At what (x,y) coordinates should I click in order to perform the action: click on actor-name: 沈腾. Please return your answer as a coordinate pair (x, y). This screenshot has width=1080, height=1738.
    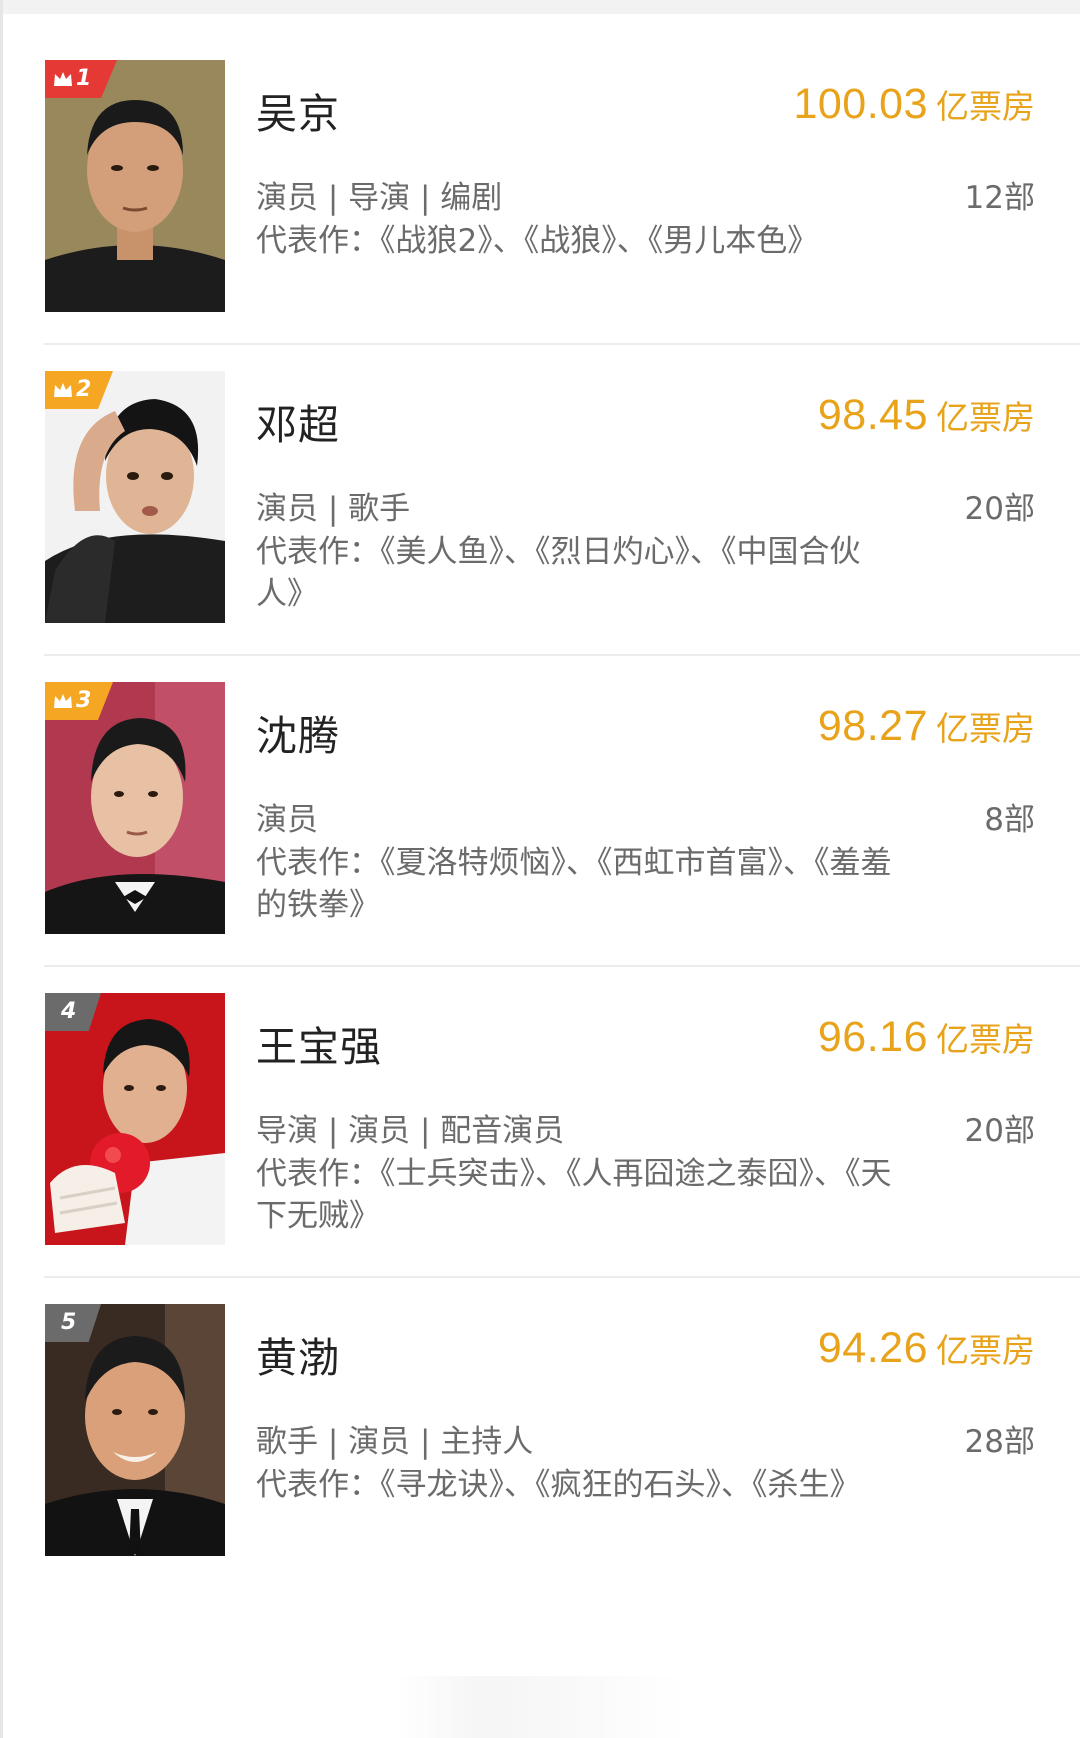
    Looking at the image, I should click on (298, 732).